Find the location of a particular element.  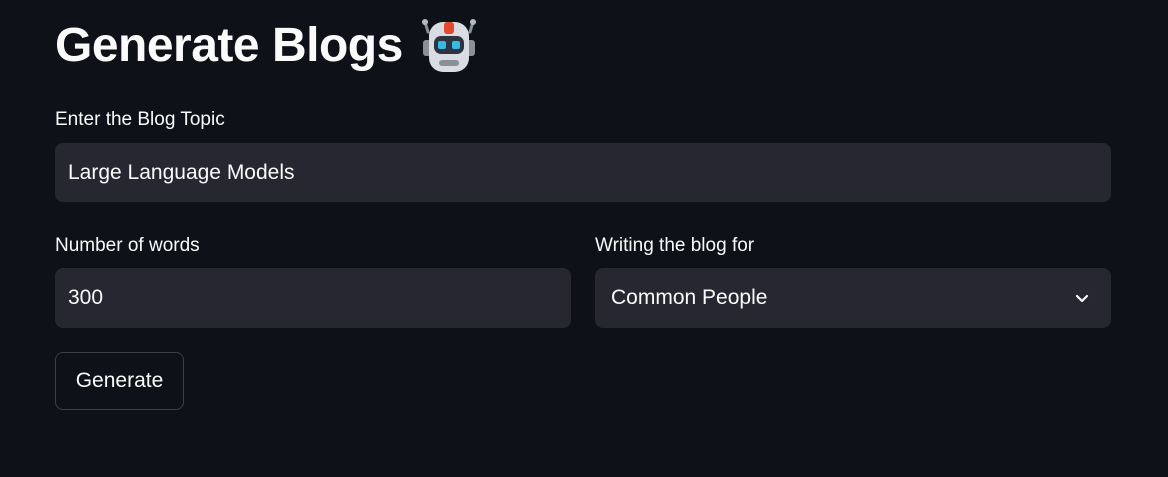

words-label: Number of words is located at coordinates (127, 245).